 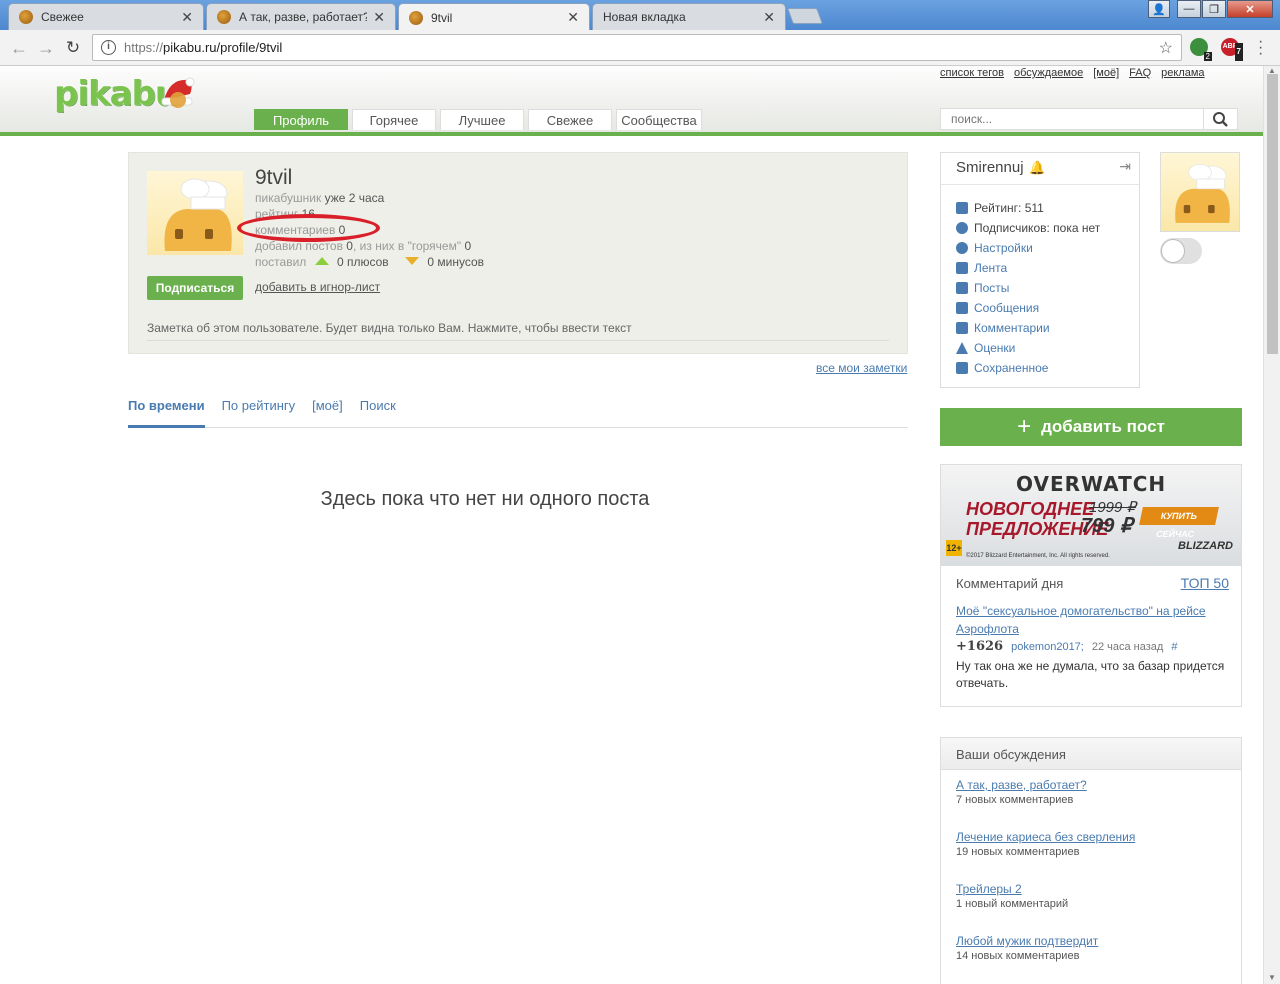 What do you see at coordinates (1028, 308) in the screenshot?
I see `menu-messages: Сообщения` at bounding box center [1028, 308].